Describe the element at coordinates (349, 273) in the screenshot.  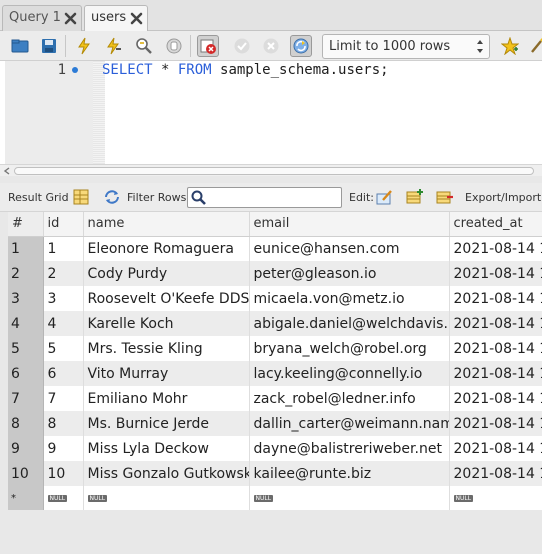
I see `cell-email: peter@gleason.io` at that location.